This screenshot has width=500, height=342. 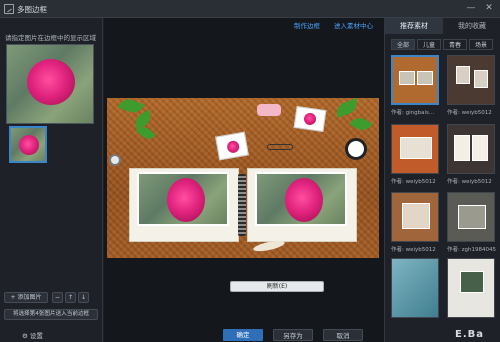 I want to click on title-bar: 多图边框 — ✕, so click(x=250, y=9).